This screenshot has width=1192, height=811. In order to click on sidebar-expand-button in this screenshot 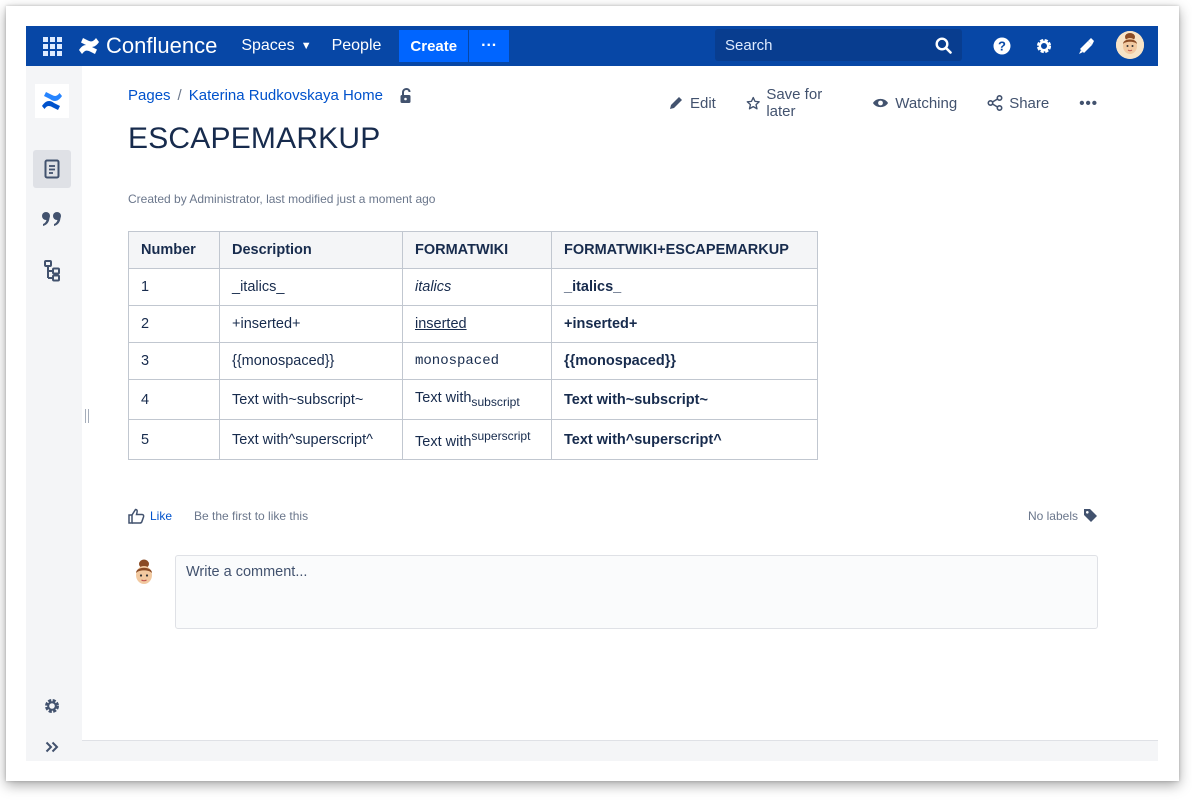, I will do `click(52, 744)`.